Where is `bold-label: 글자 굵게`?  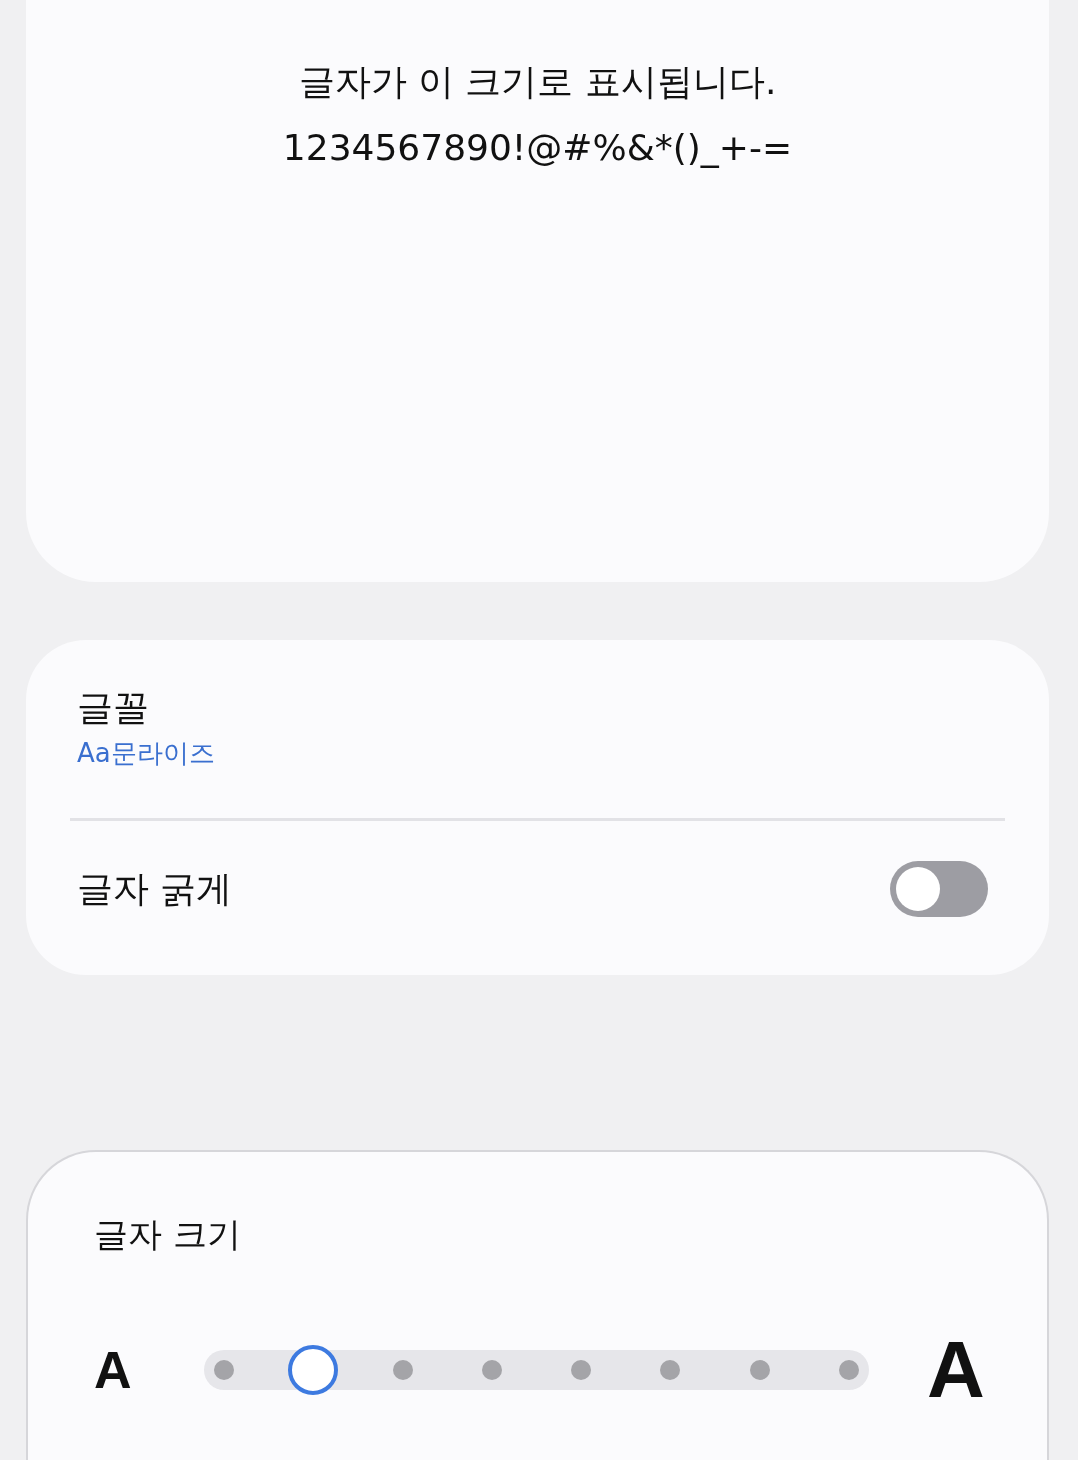
bold-label: 글자 굵게 is located at coordinates (155, 888).